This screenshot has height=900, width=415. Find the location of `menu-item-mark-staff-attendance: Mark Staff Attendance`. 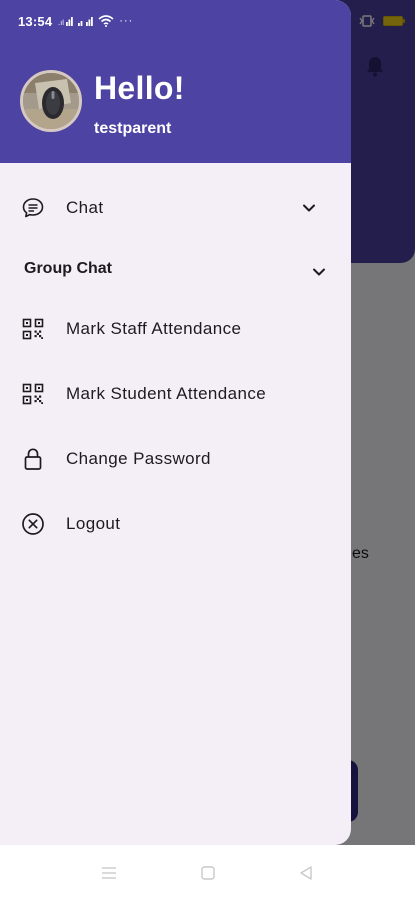

menu-item-mark-staff-attendance: Mark Staff Attendance is located at coordinates (175, 329).